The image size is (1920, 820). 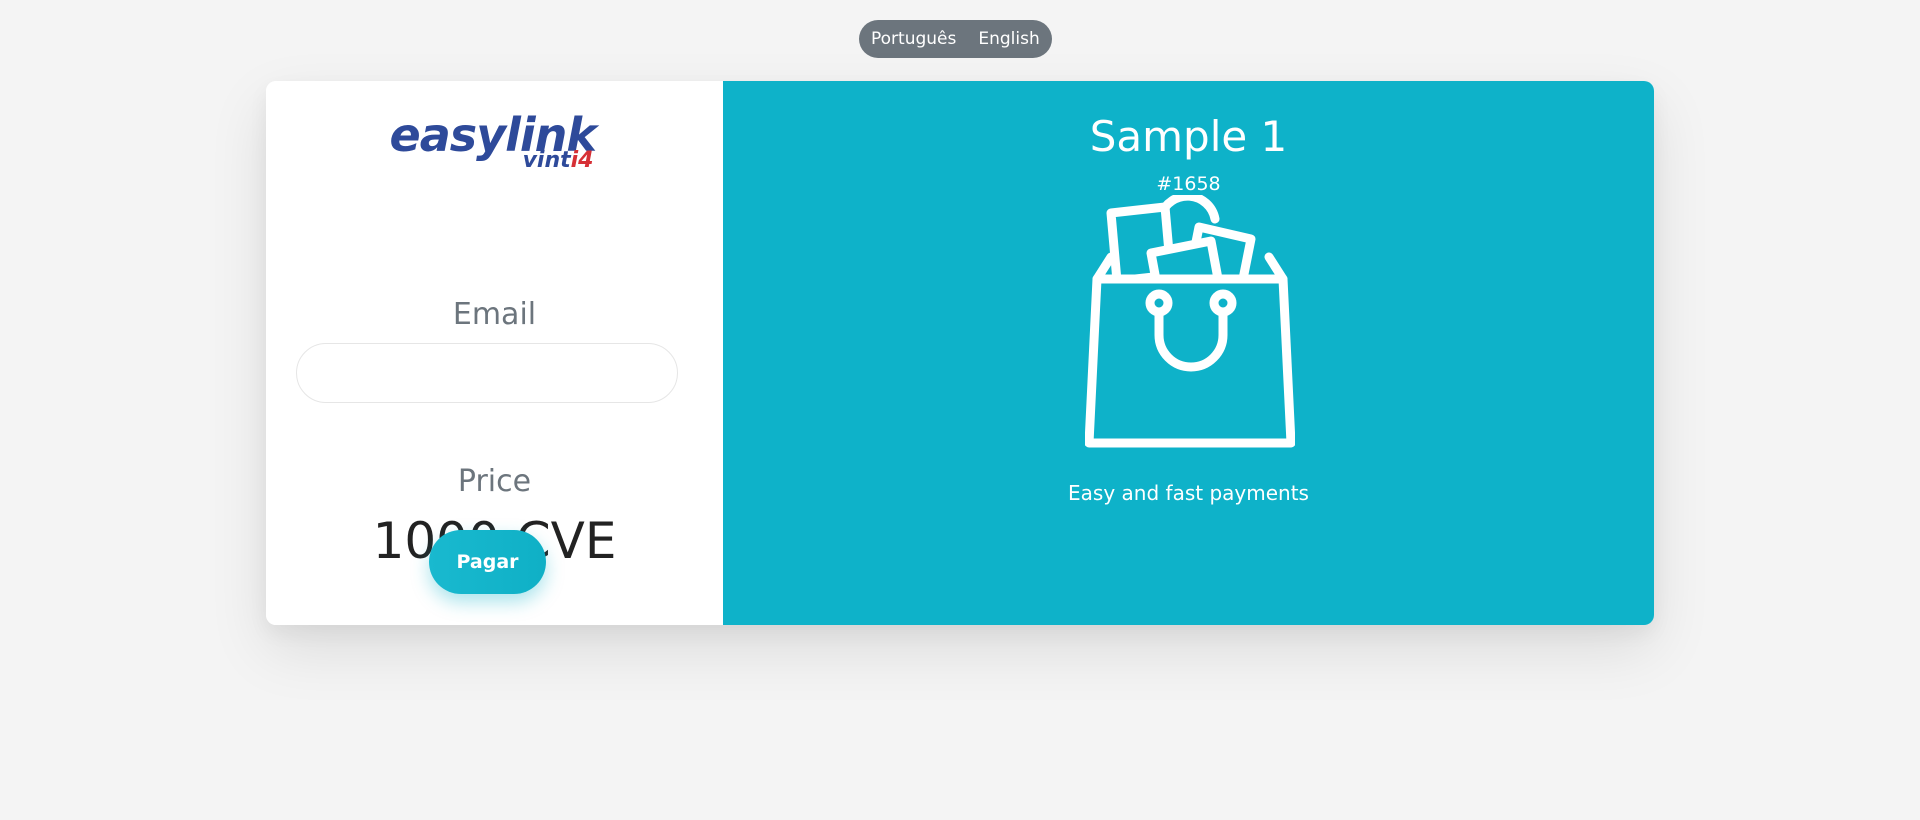 What do you see at coordinates (1188, 184) in the screenshot?
I see `order-number: #1658` at bounding box center [1188, 184].